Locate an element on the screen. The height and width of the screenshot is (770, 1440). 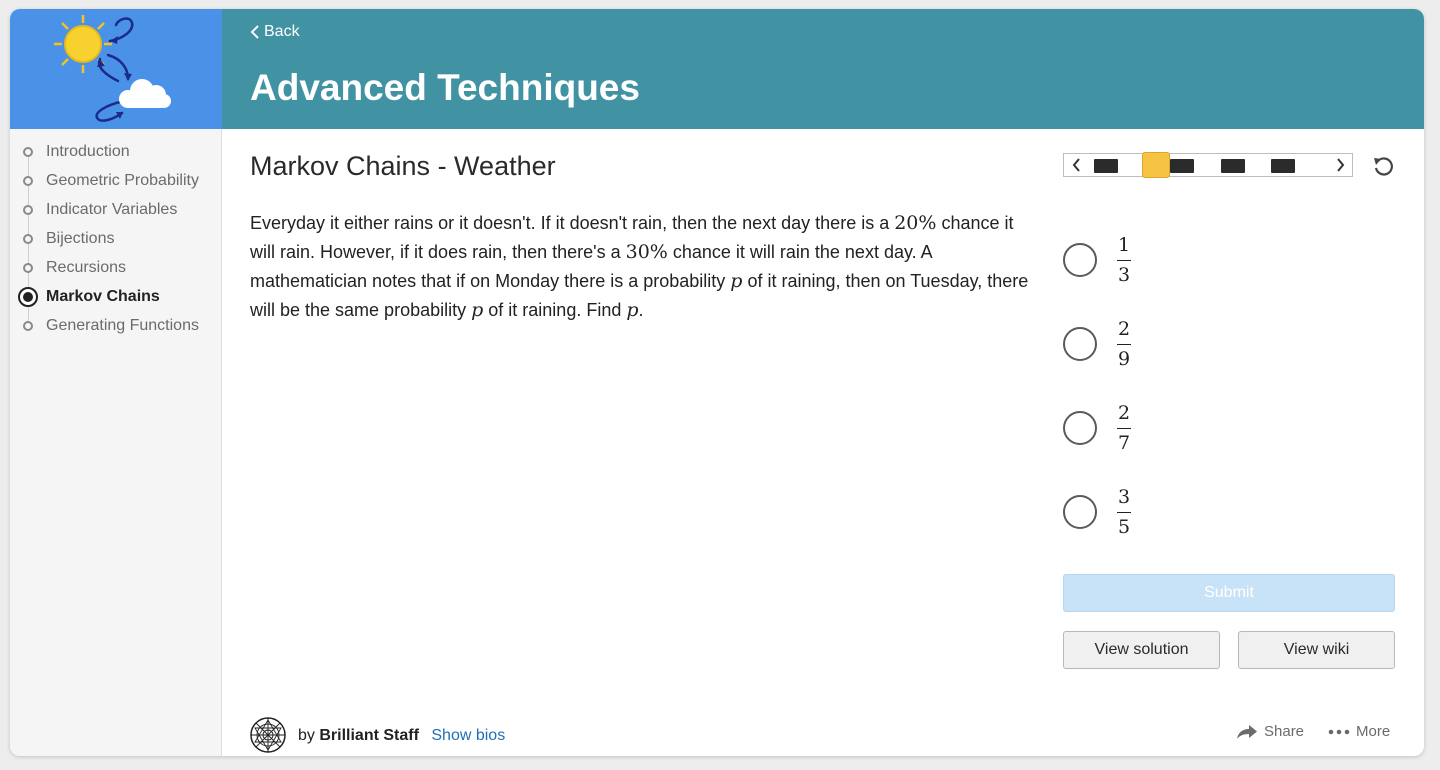
chevron-right-icon is located at coordinates (1340, 165).